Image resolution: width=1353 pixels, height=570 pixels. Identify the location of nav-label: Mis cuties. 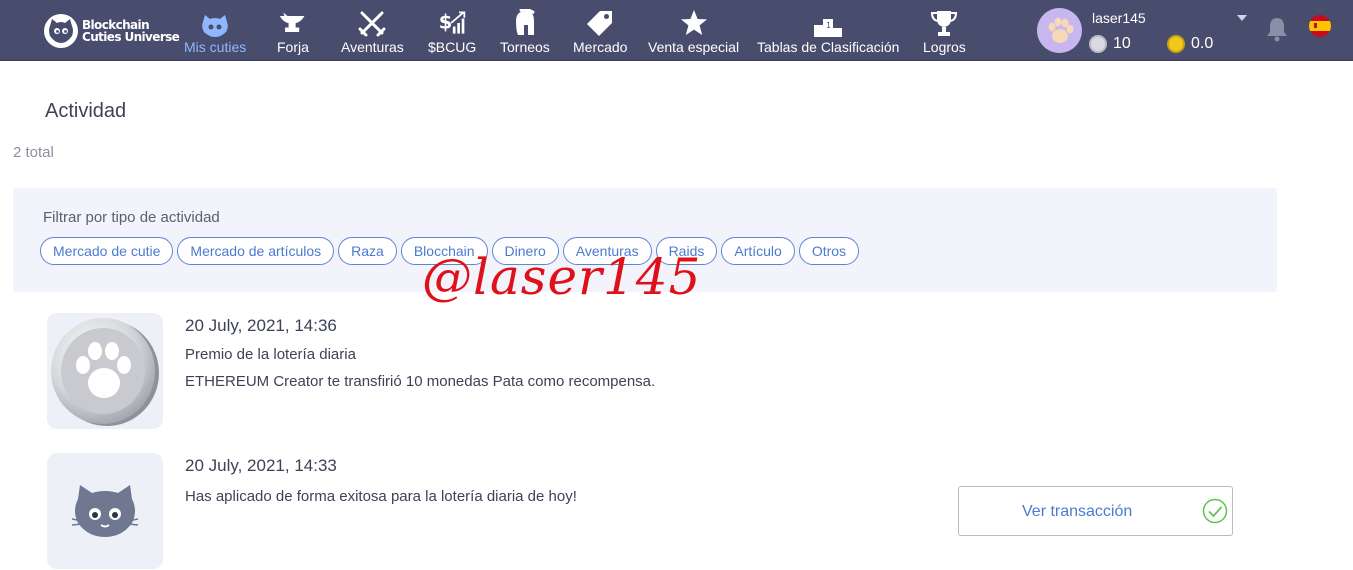
(215, 47).